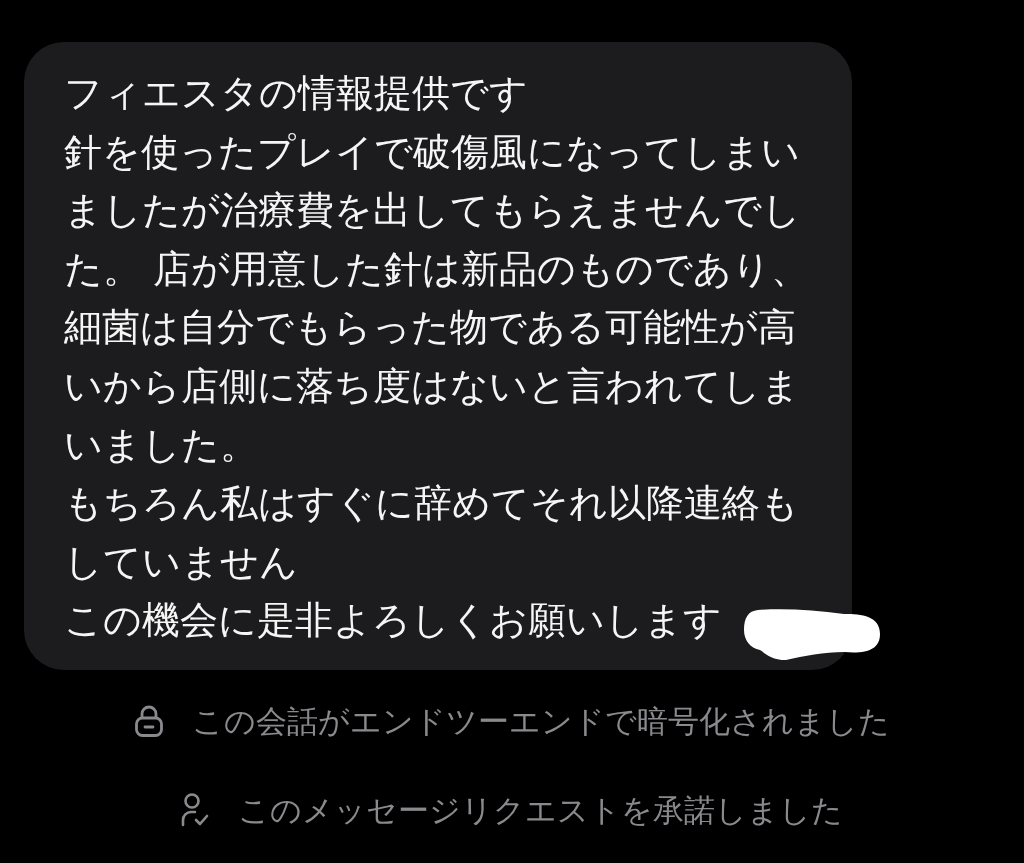 Image resolution: width=1024 pixels, height=863 pixels. I want to click on message-text: この機会に是非よろしくお願いします, so click(393, 621).